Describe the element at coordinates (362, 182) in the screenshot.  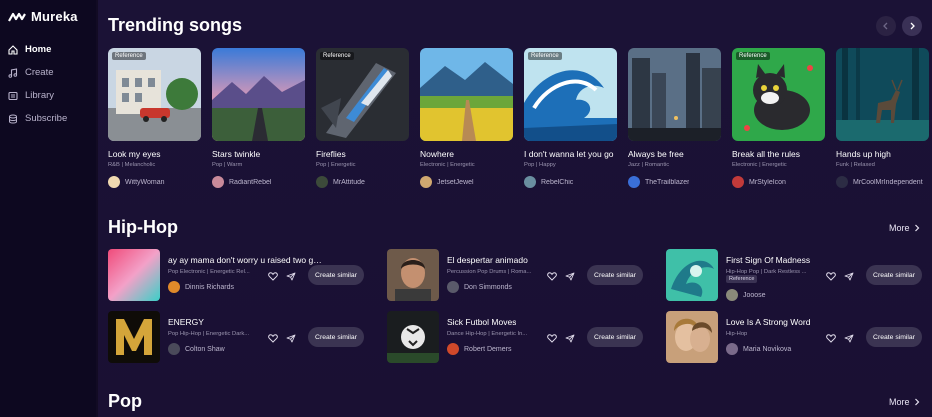
I see `song-author: MrAttitude` at that location.